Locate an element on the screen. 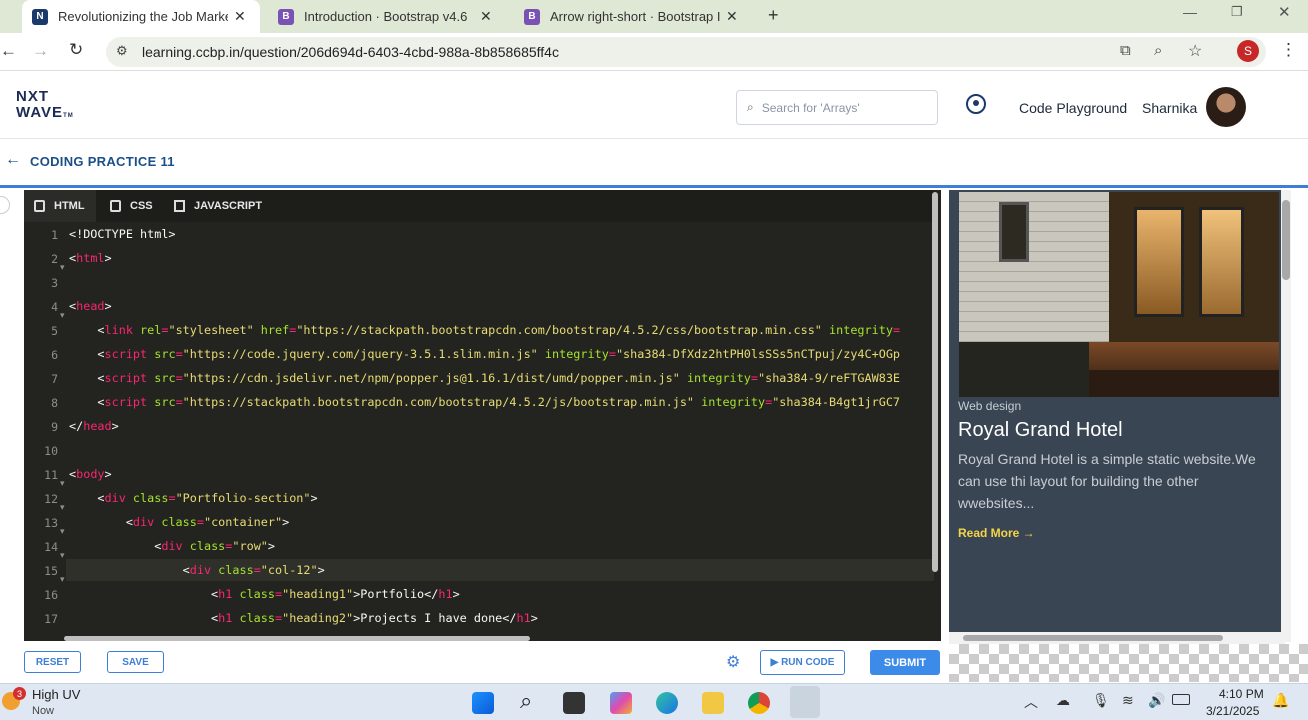  code-text: div is located at coordinates (200, 570).